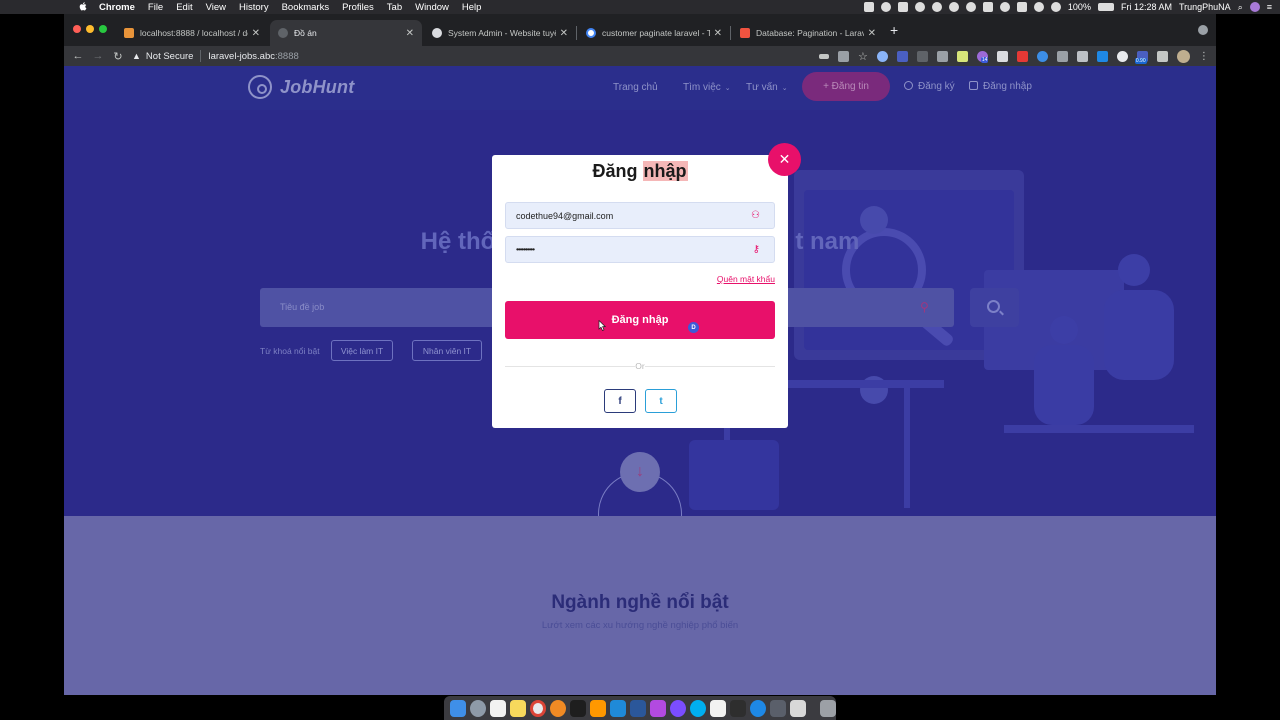 This screenshot has width=1280, height=720. I want to click on warning-icon: ▲, so click(136, 56).